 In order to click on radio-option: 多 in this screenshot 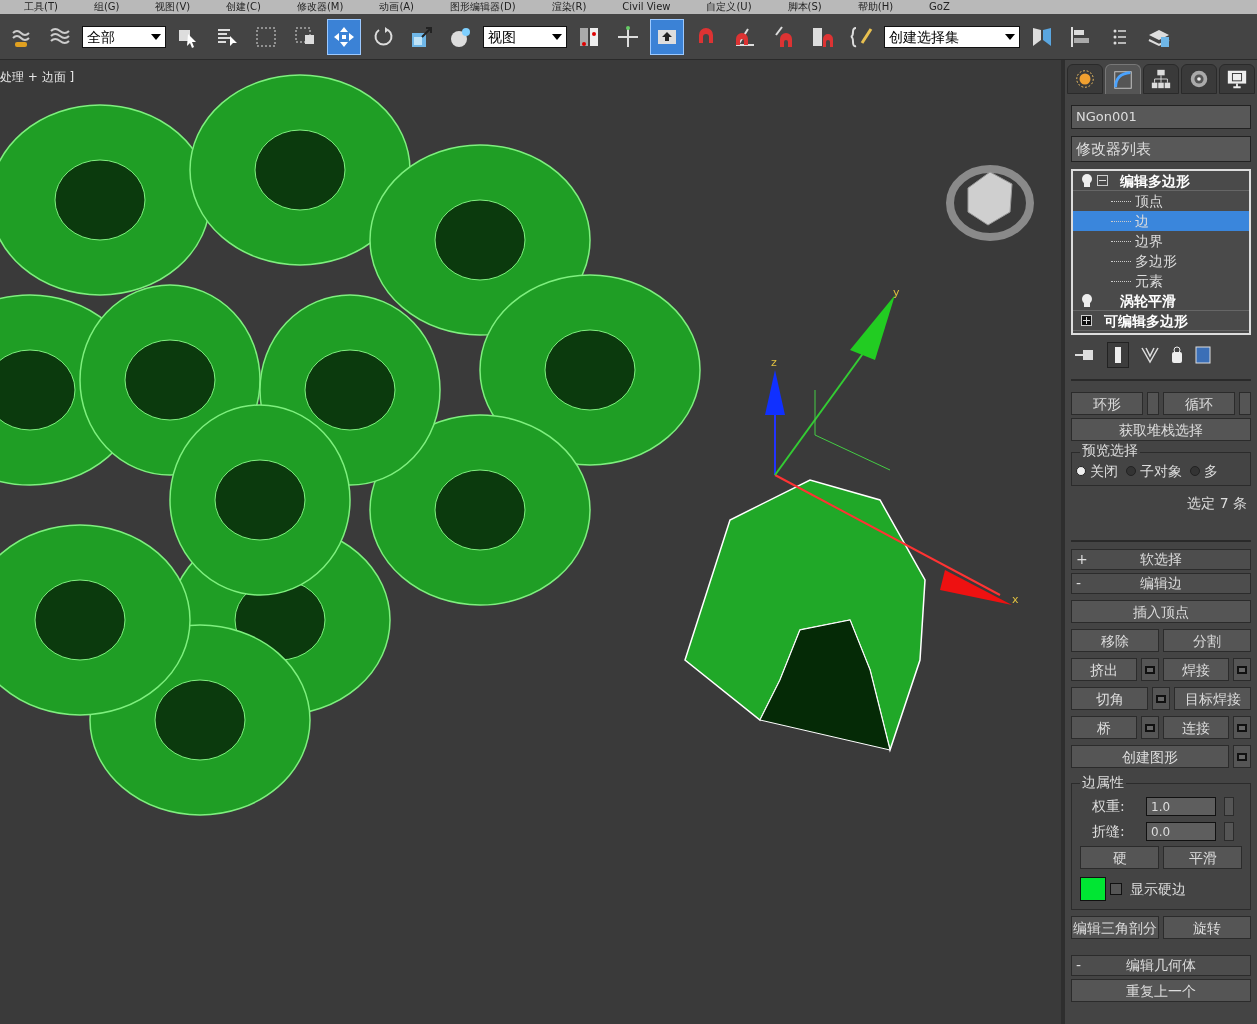, I will do `click(1204, 471)`.